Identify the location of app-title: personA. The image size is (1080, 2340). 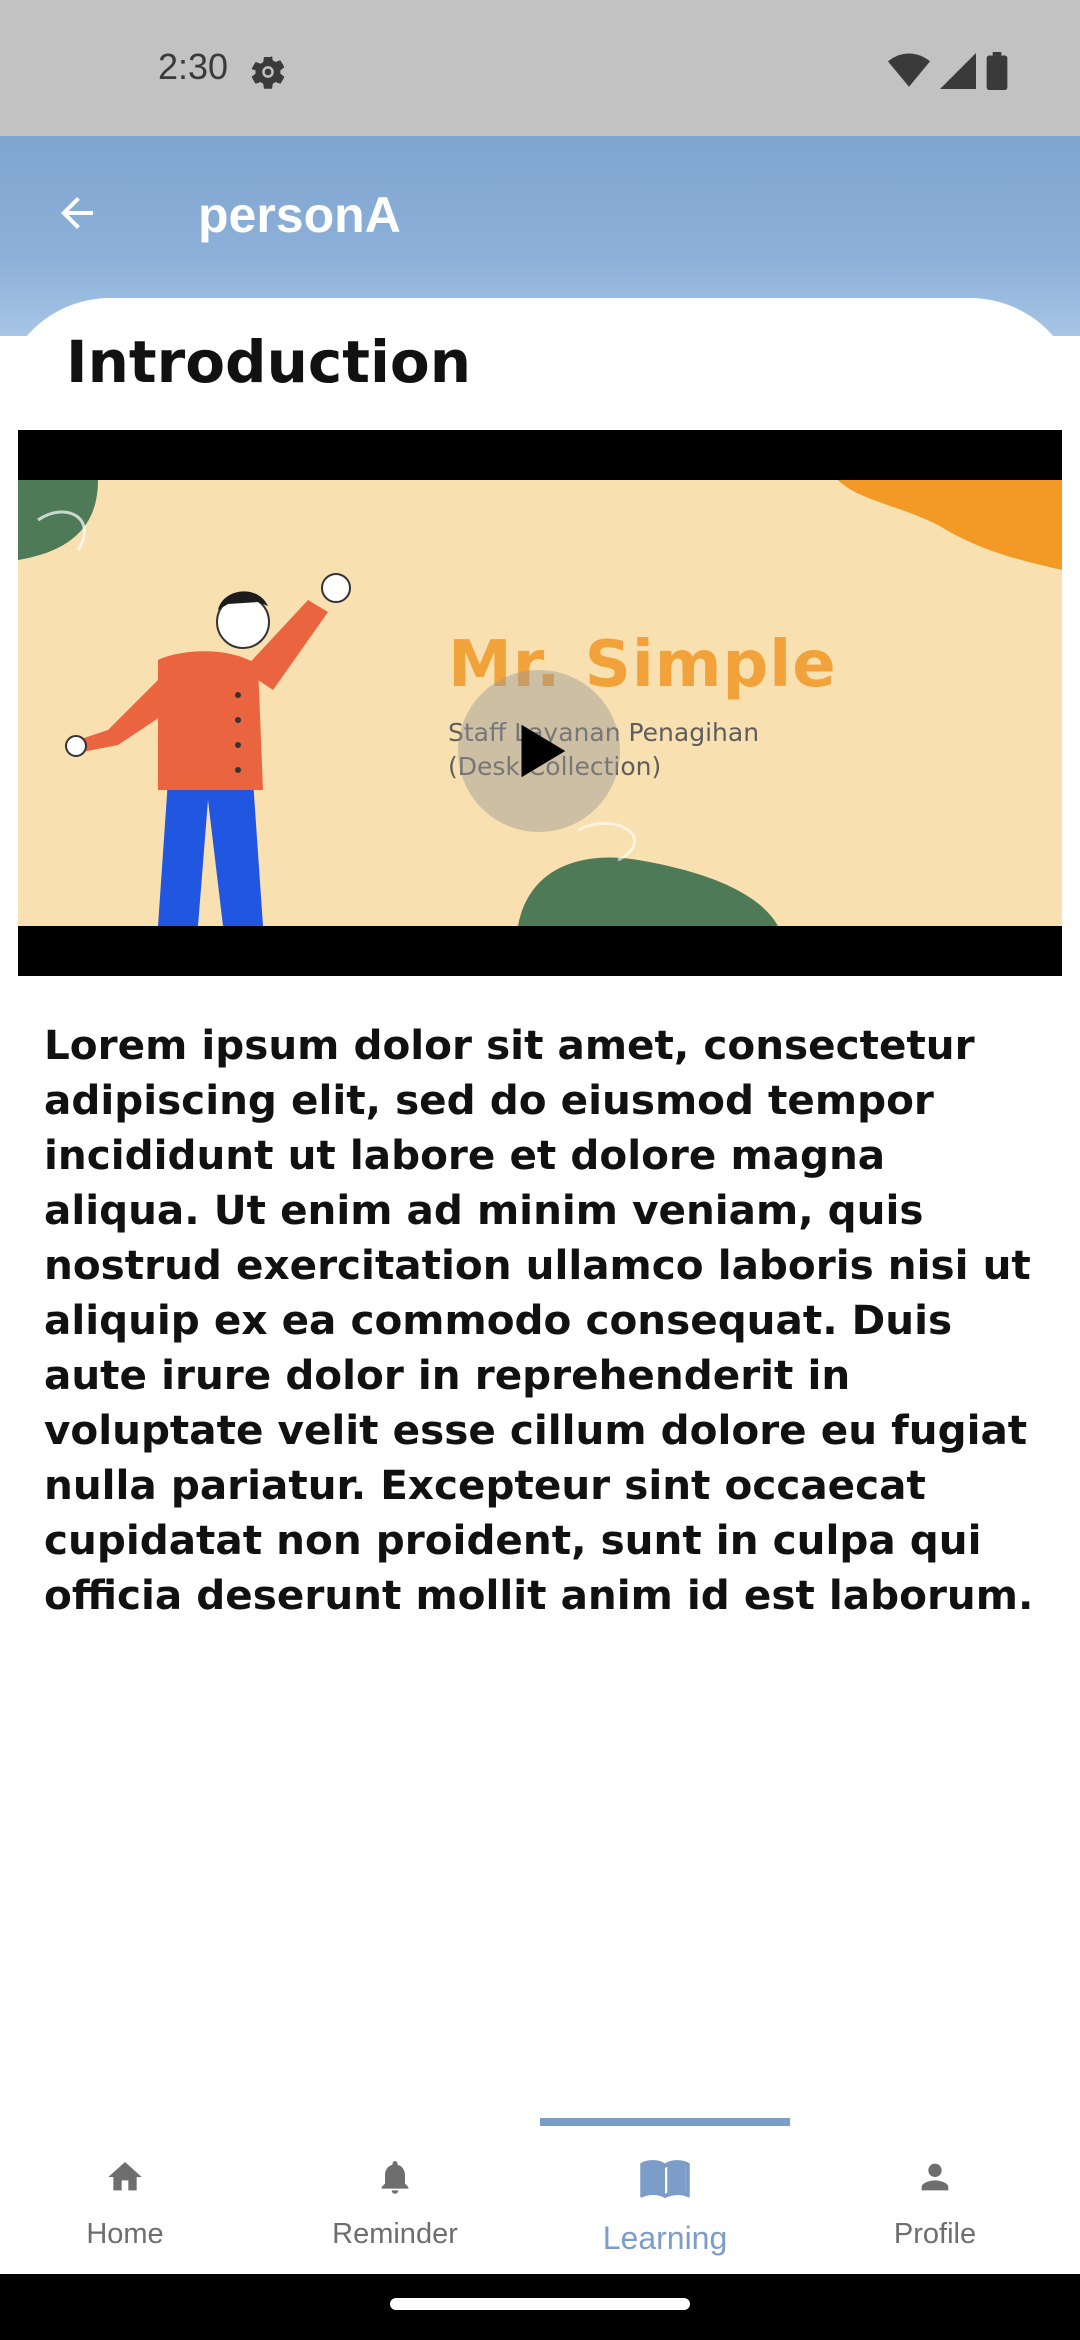
(299, 215).